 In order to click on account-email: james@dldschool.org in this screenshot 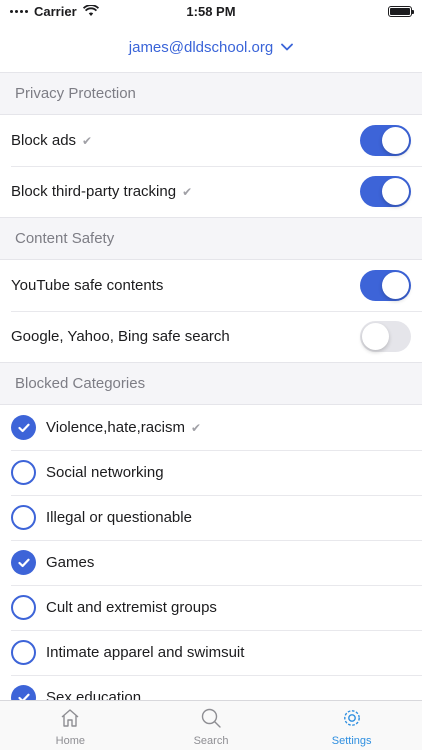, I will do `click(201, 47)`.